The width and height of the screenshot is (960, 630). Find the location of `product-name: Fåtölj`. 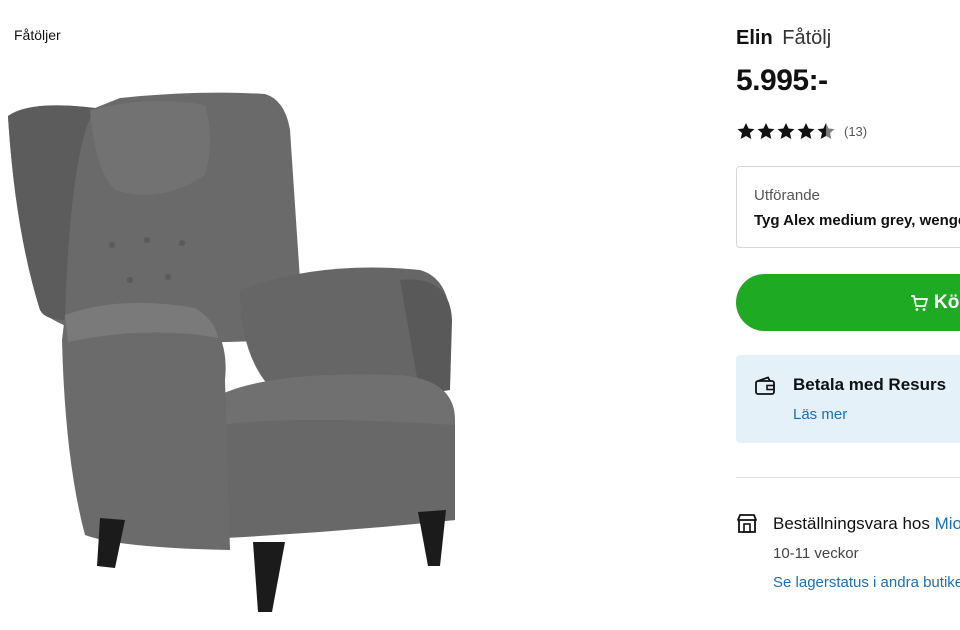

product-name: Fåtölj is located at coordinates (807, 38).